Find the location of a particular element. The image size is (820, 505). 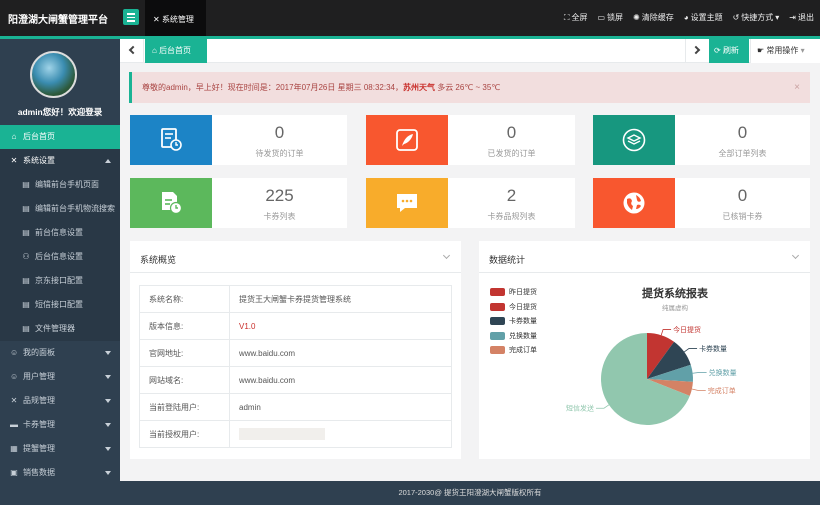

shortcuts-dropdown: ↺ 快捷方式 ▾ is located at coordinates (756, 17).